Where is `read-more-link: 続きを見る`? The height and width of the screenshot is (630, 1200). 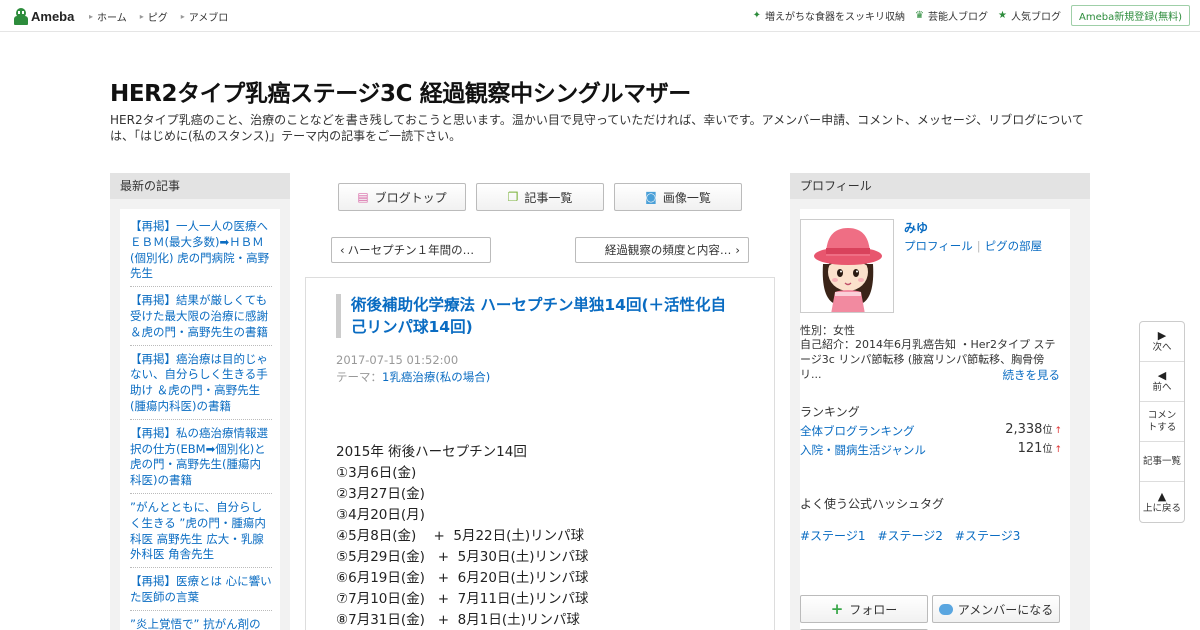
read-more-link: 続きを見る is located at coordinates (1032, 375).